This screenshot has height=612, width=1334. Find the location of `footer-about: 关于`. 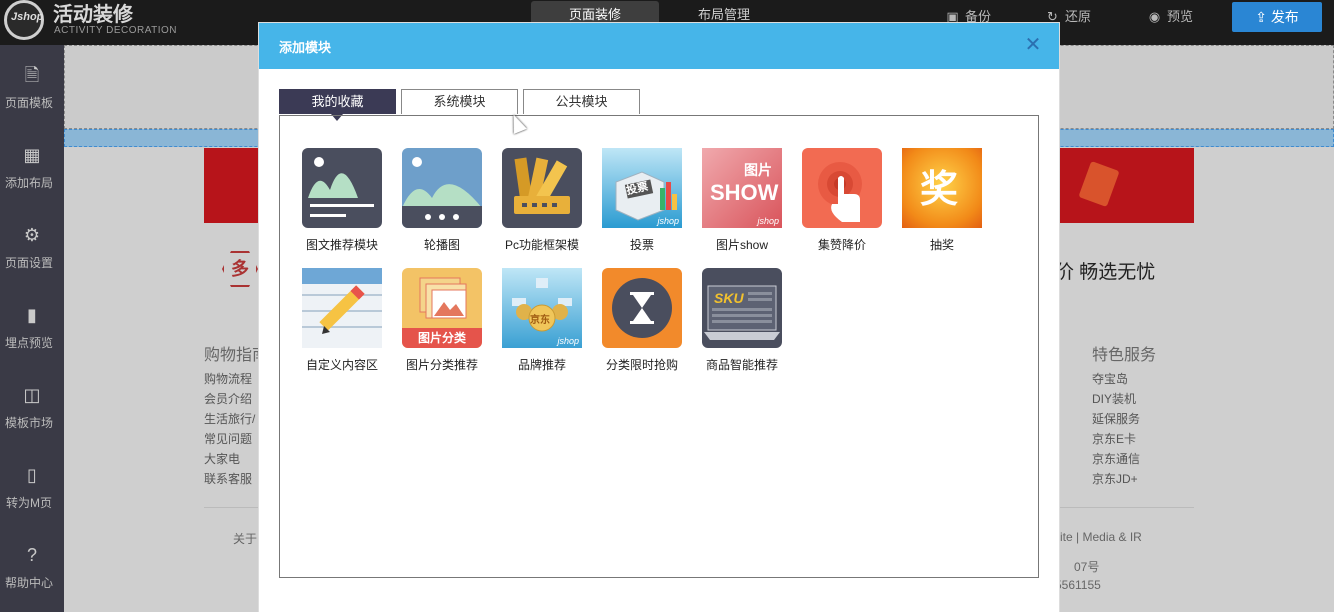

footer-about: 关于 is located at coordinates (245, 538).